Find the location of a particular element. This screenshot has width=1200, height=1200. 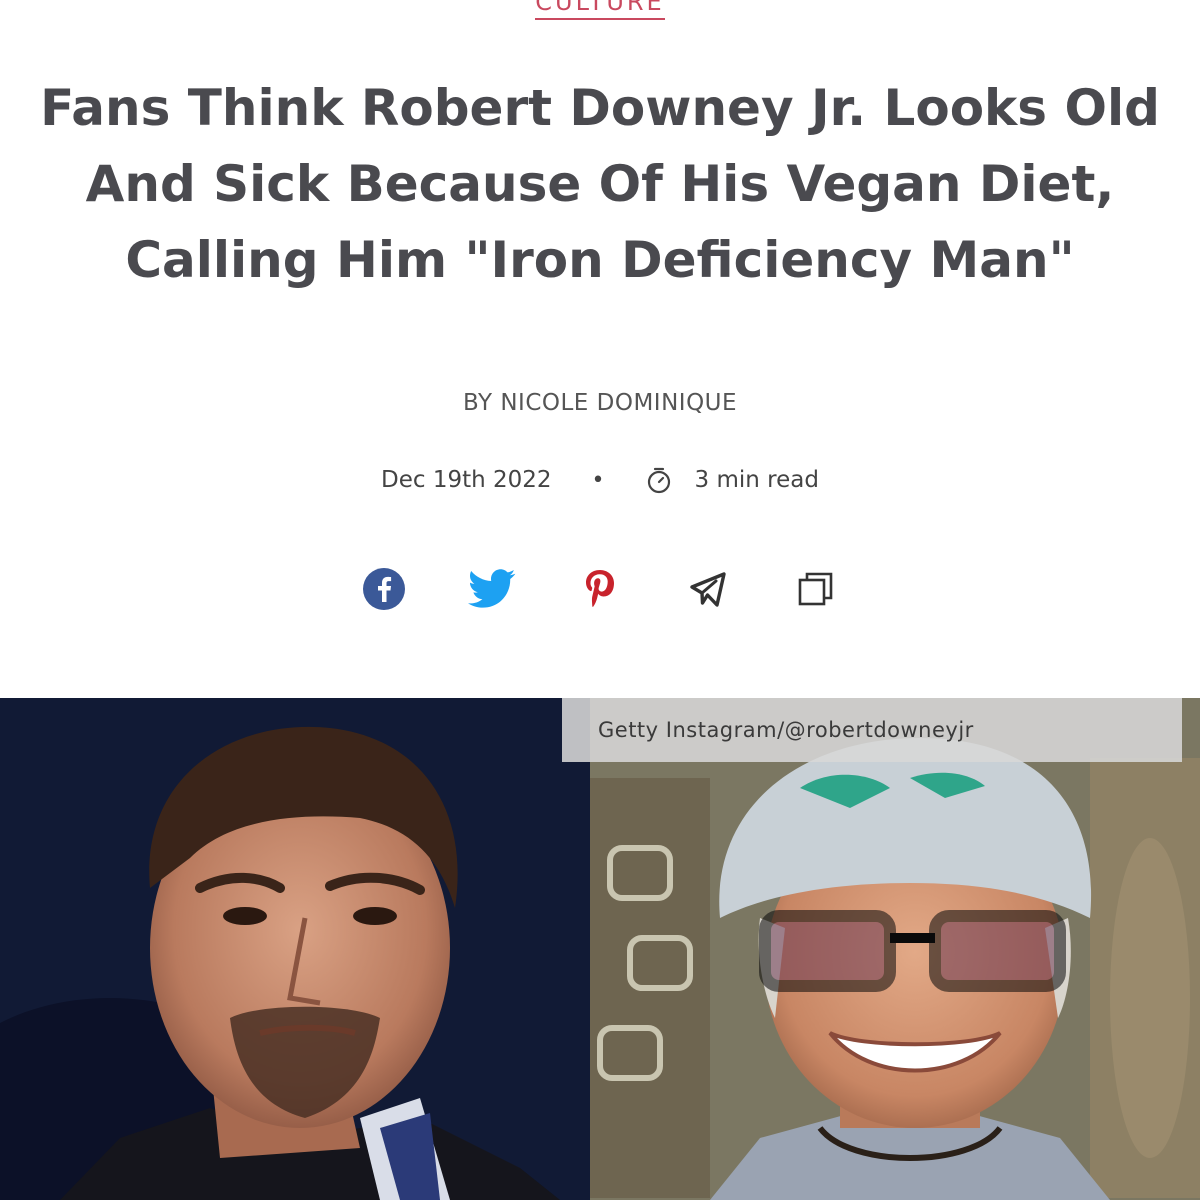

stopwatch-icon is located at coordinates (659, 480).